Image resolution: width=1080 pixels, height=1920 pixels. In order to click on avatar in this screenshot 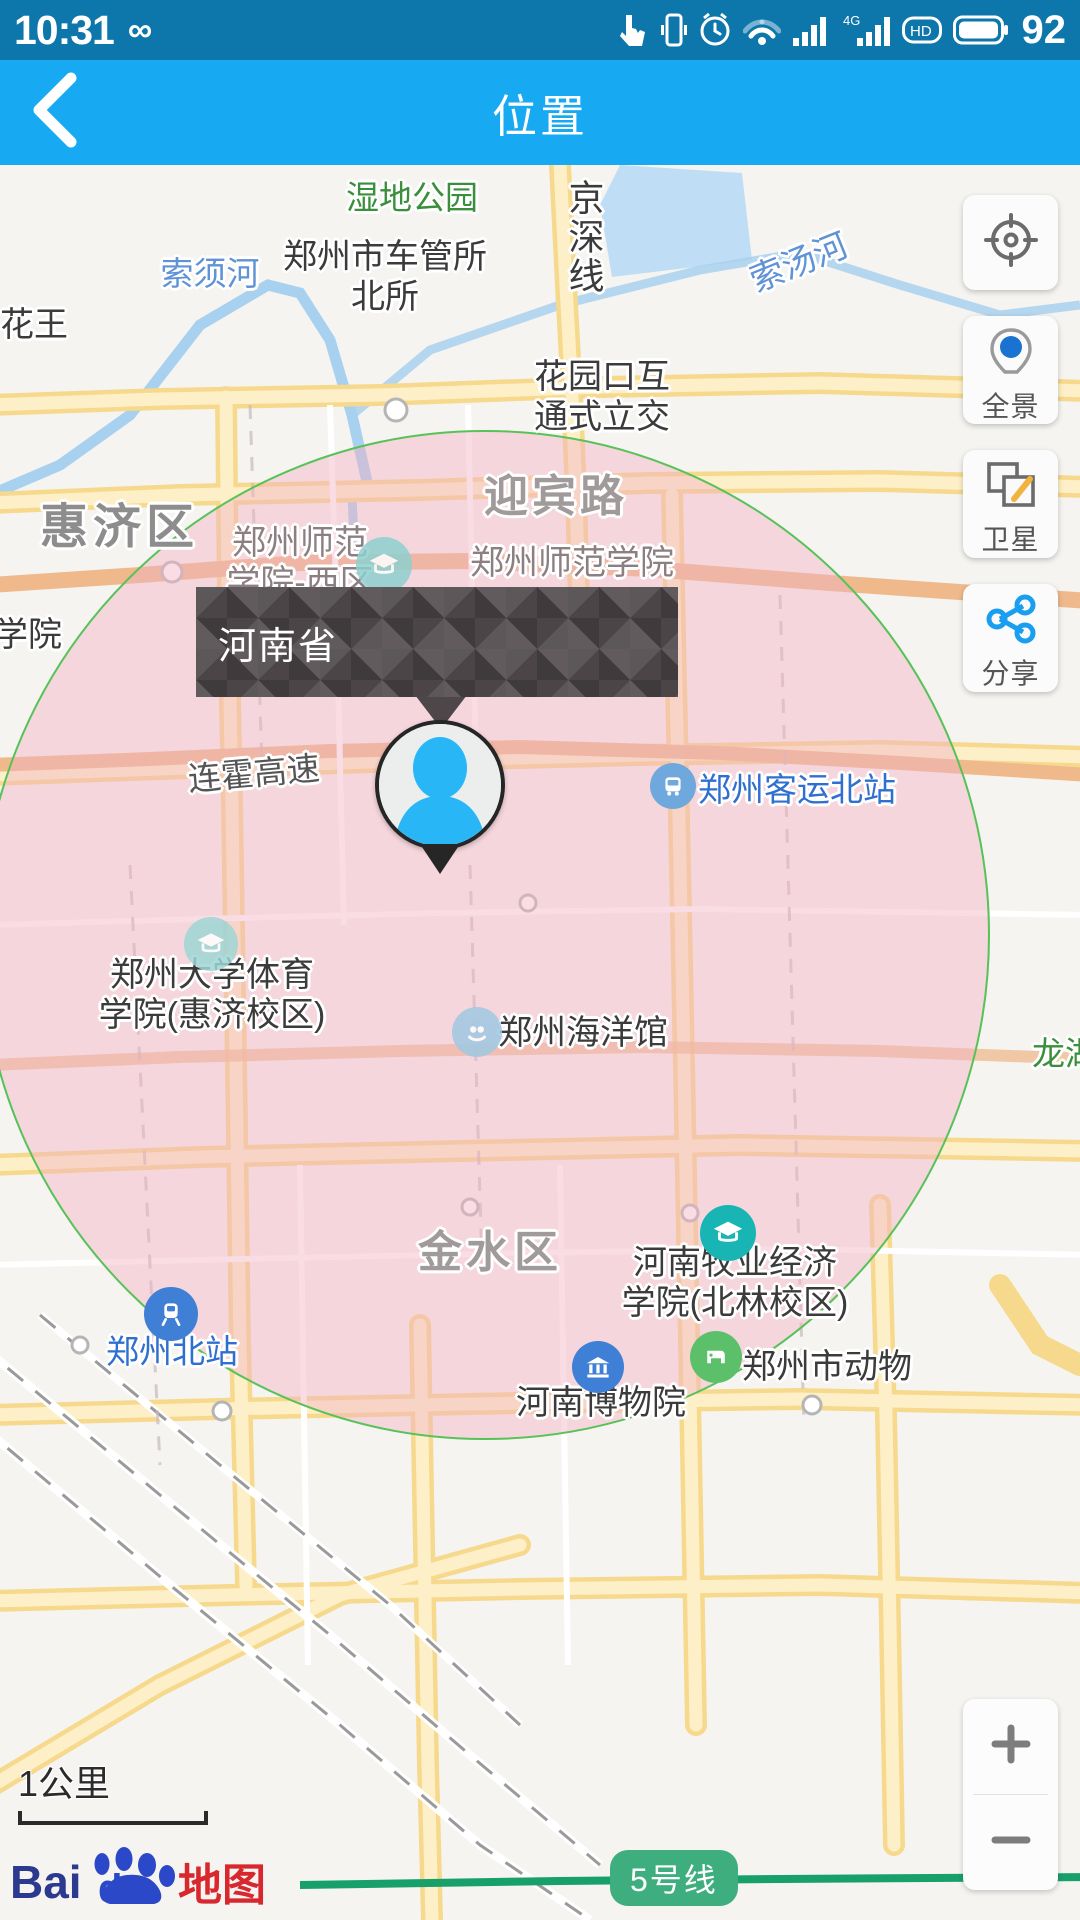, I will do `click(440, 785)`.